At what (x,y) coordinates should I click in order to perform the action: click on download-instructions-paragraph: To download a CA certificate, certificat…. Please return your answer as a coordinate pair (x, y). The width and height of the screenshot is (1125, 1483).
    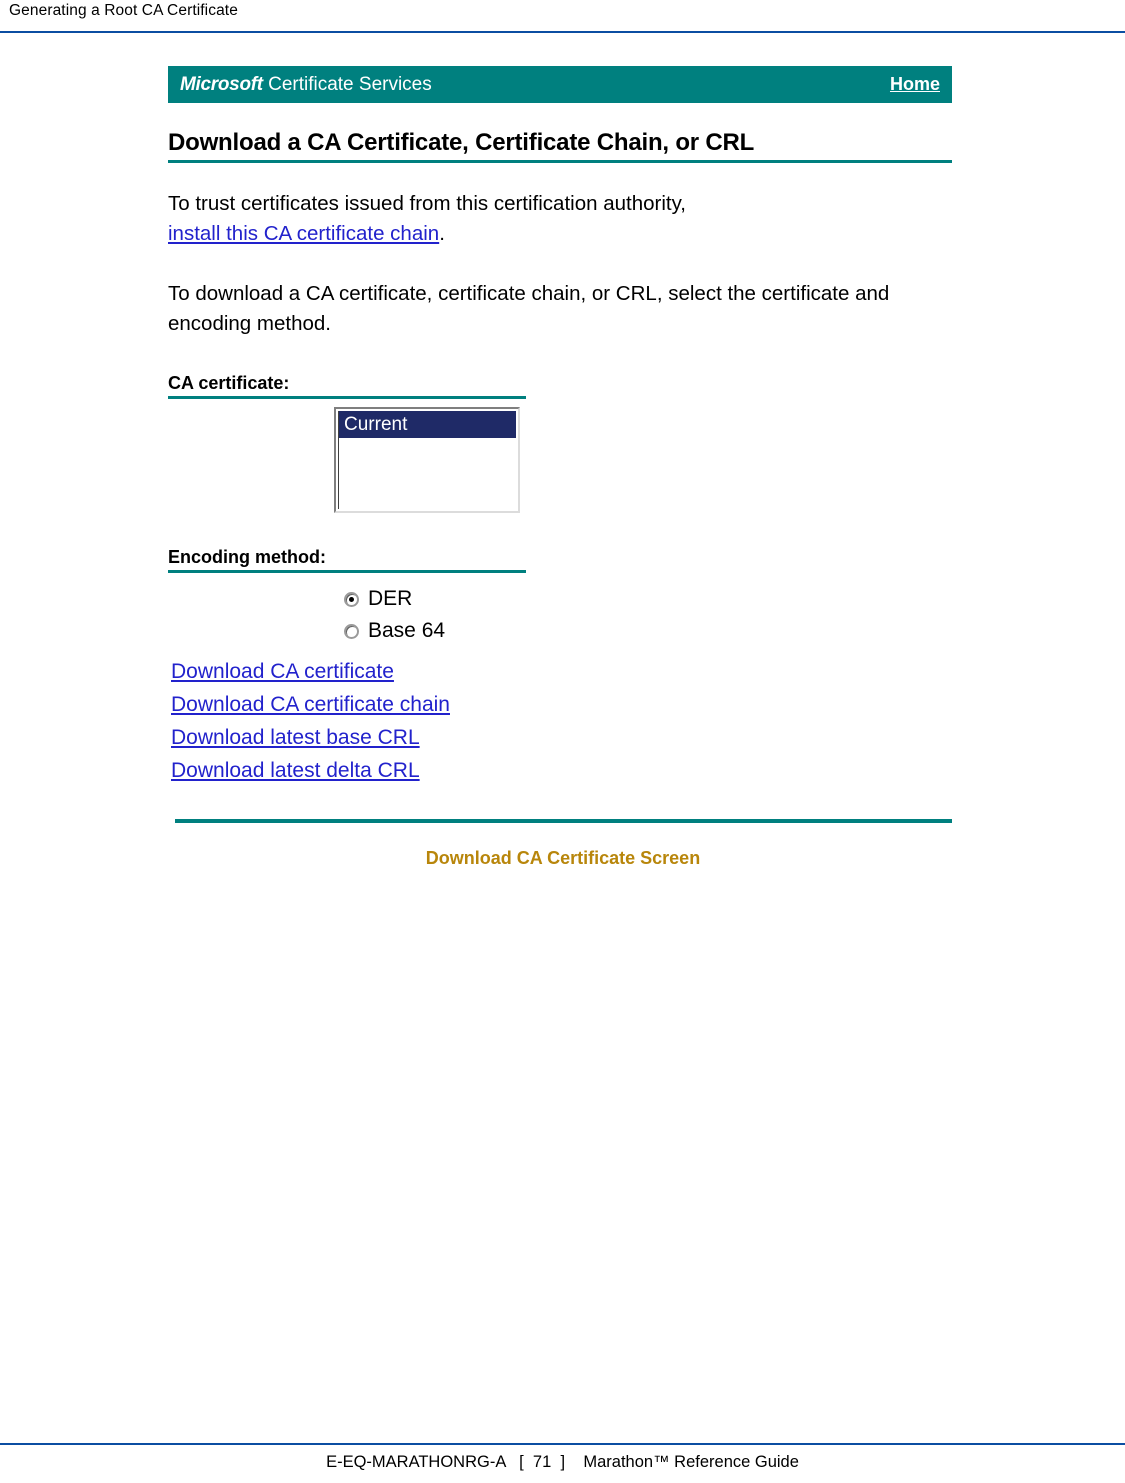
    Looking at the image, I should click on (529, 308).